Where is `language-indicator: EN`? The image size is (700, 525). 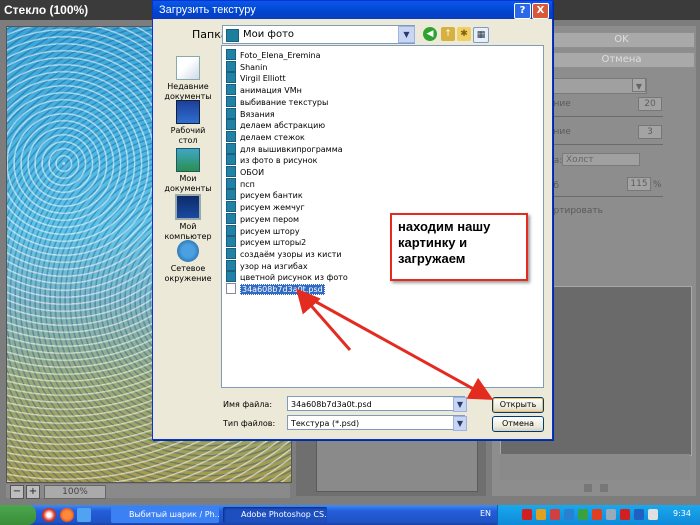
language-indicator: EN is located at coordinates (485, 513).